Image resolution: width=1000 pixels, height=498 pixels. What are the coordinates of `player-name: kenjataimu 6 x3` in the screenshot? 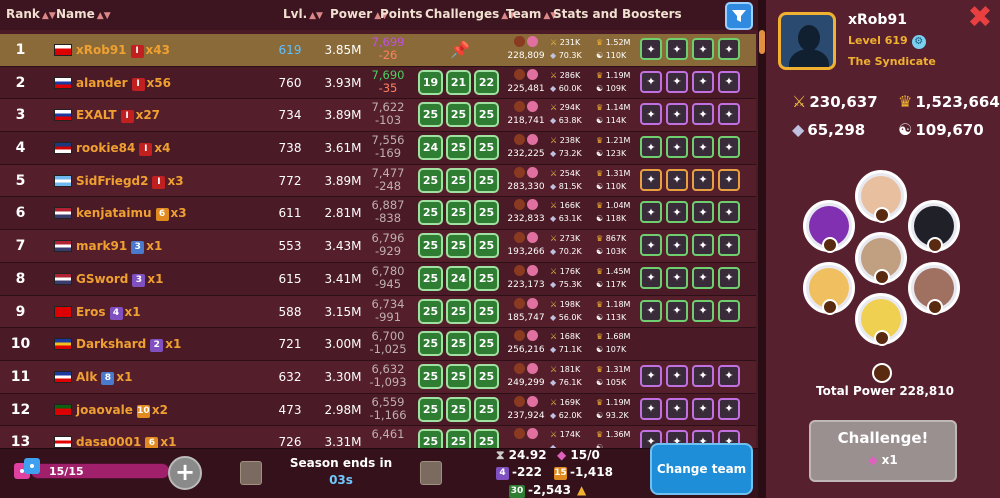 It's located at (131, 214).